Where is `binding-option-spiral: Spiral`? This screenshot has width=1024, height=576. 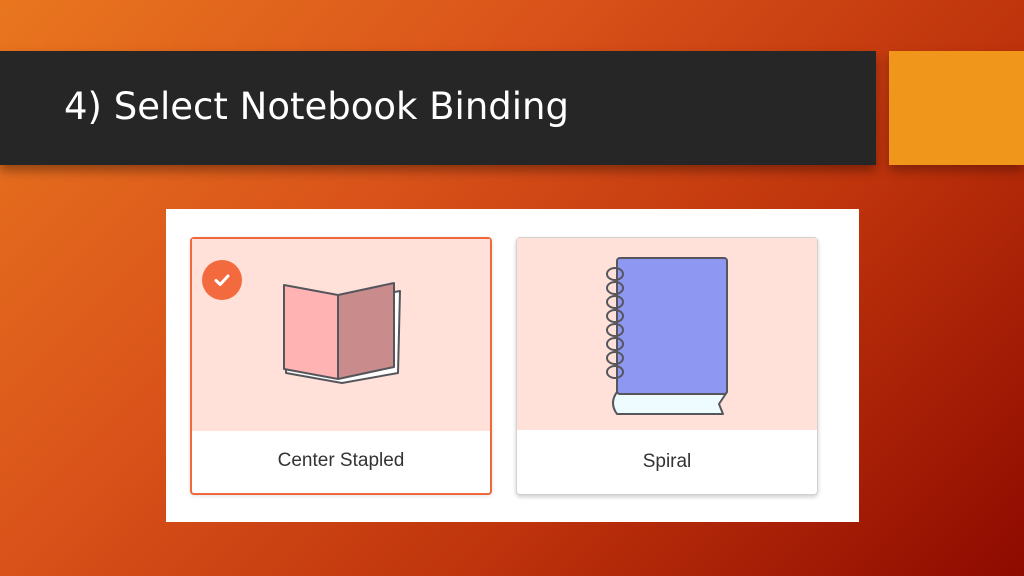 binding-option-spiral: Spiral is located at coordinates (667, 366).